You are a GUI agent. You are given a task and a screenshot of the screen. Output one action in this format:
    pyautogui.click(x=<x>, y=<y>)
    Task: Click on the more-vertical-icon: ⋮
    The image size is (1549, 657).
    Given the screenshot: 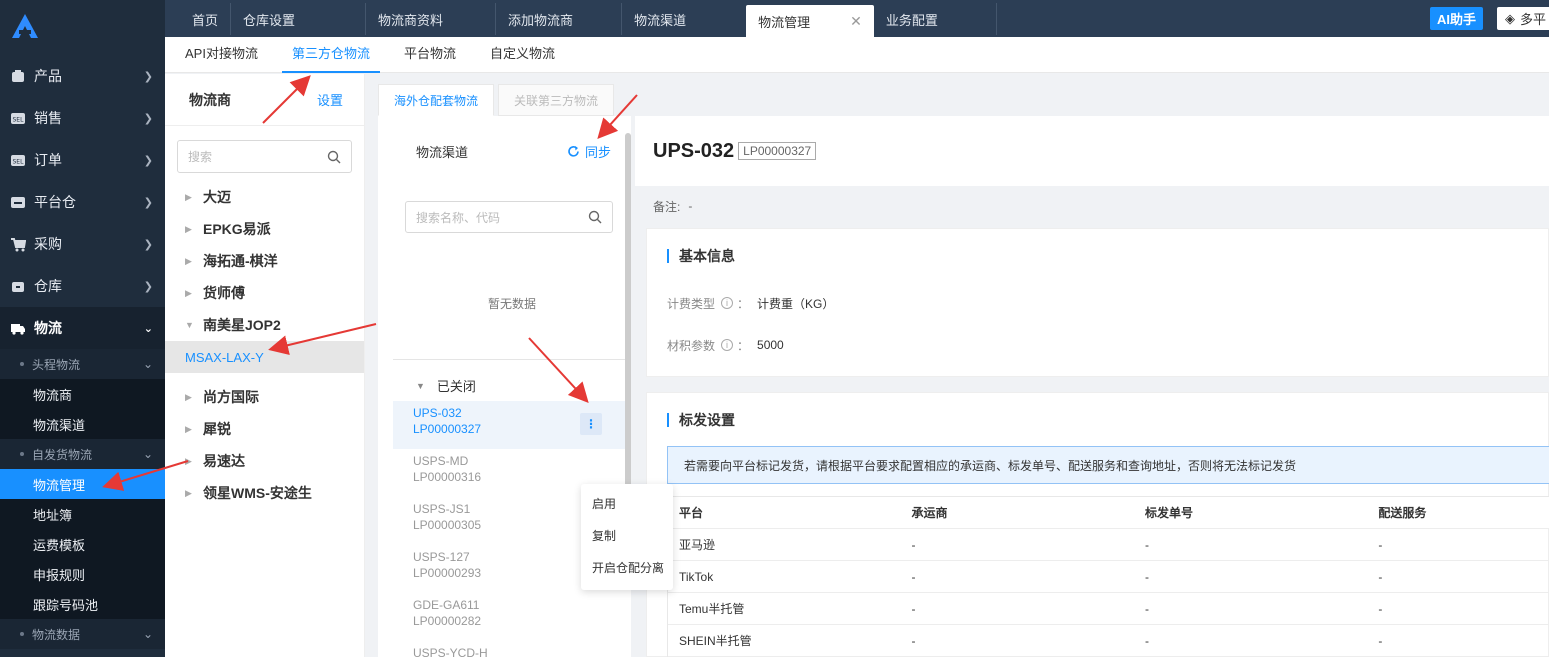 What is the action you would take?
    pyautogui.click(x=591, y=424)
    